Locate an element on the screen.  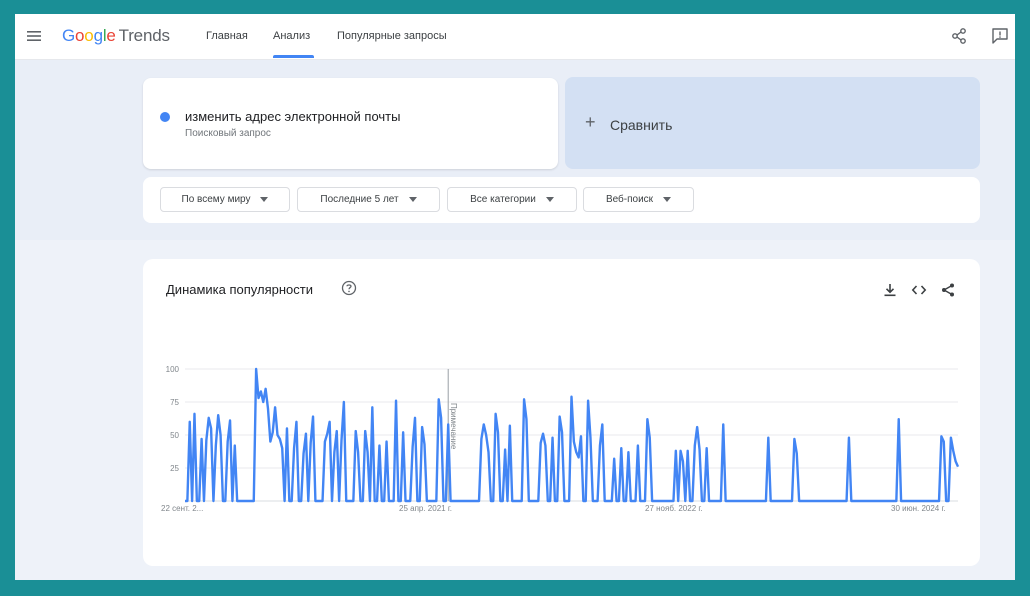
filter-time-range: Последние 5 лет is located at coordinates (368, 199).